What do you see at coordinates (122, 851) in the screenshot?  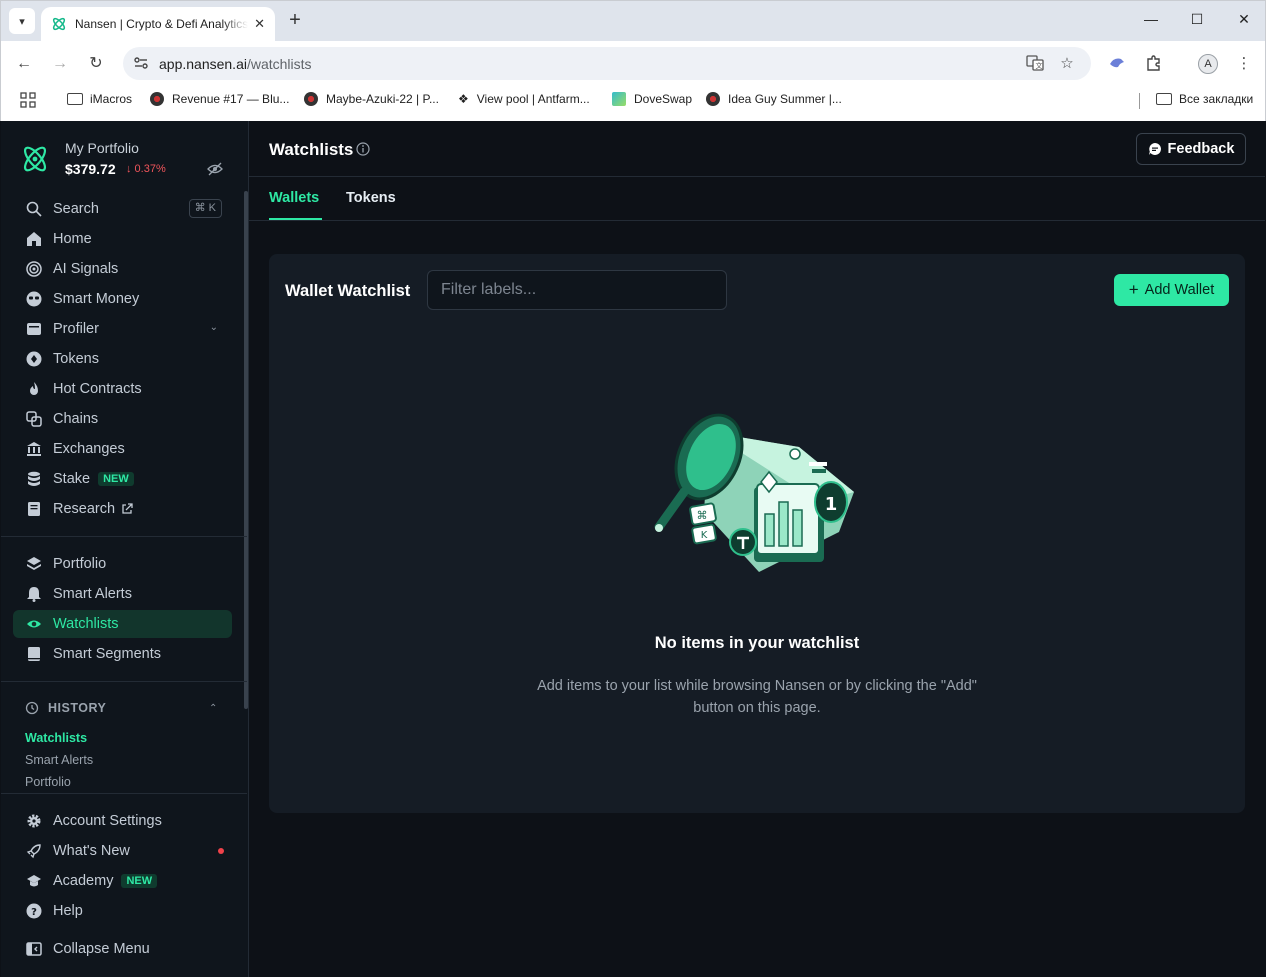 I see `sidebar-item-whats-new: What's New` at bounding box center [122, 851].